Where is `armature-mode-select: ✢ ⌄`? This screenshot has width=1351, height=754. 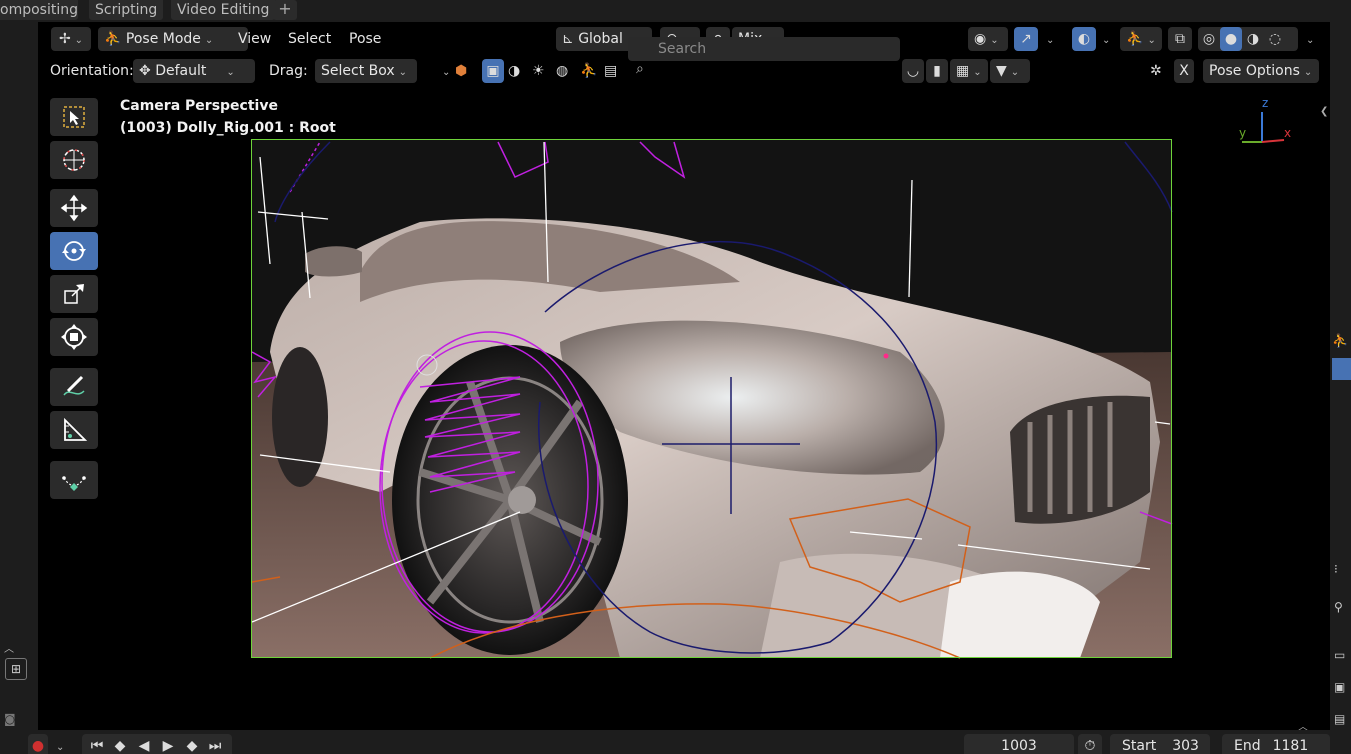
armature-mode-select: ✢ ⌄ is located at coordinates (71, 39).